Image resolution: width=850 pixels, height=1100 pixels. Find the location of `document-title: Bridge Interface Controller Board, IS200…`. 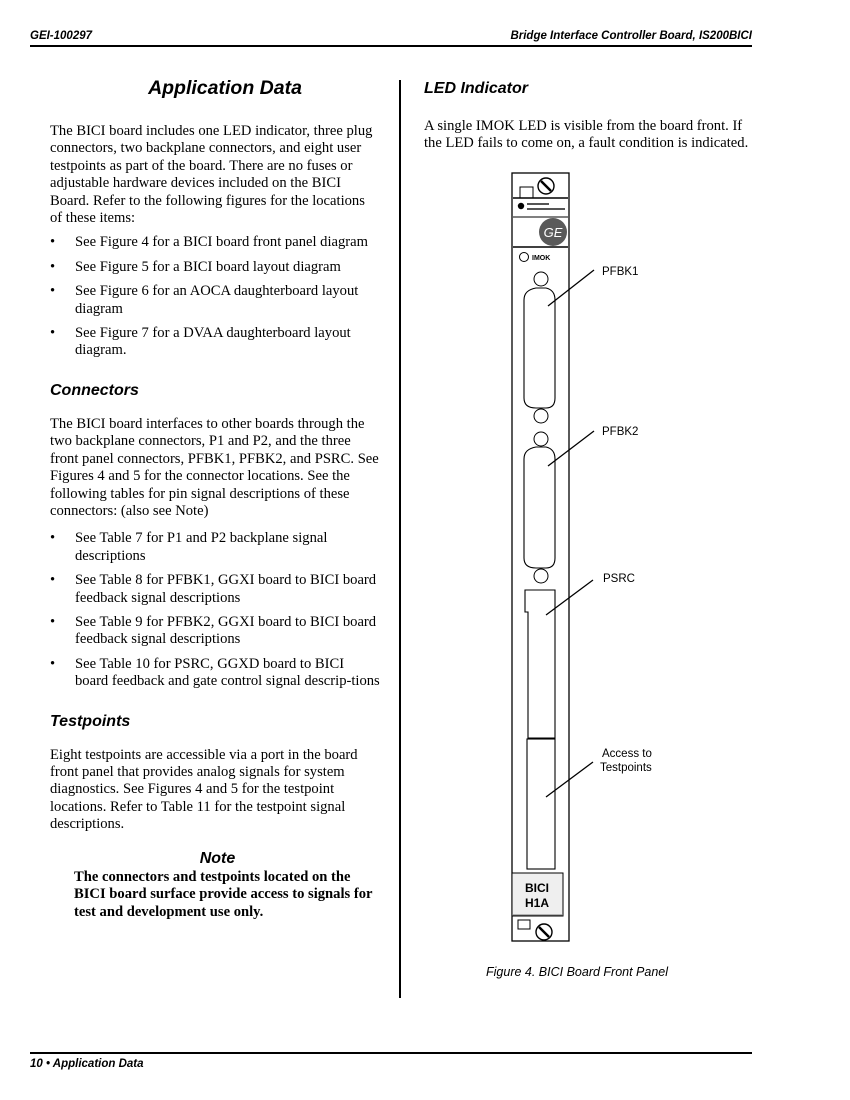

document-title: Bridge Interface Controller Board, IS200… is located at coordinates (631, 36).